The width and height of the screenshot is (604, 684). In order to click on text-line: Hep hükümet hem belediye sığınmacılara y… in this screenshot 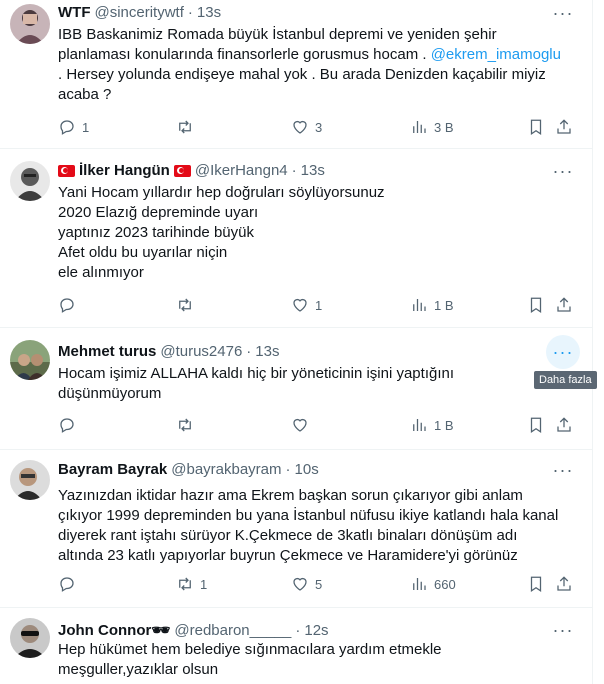, I will do `click(250, 649)`.